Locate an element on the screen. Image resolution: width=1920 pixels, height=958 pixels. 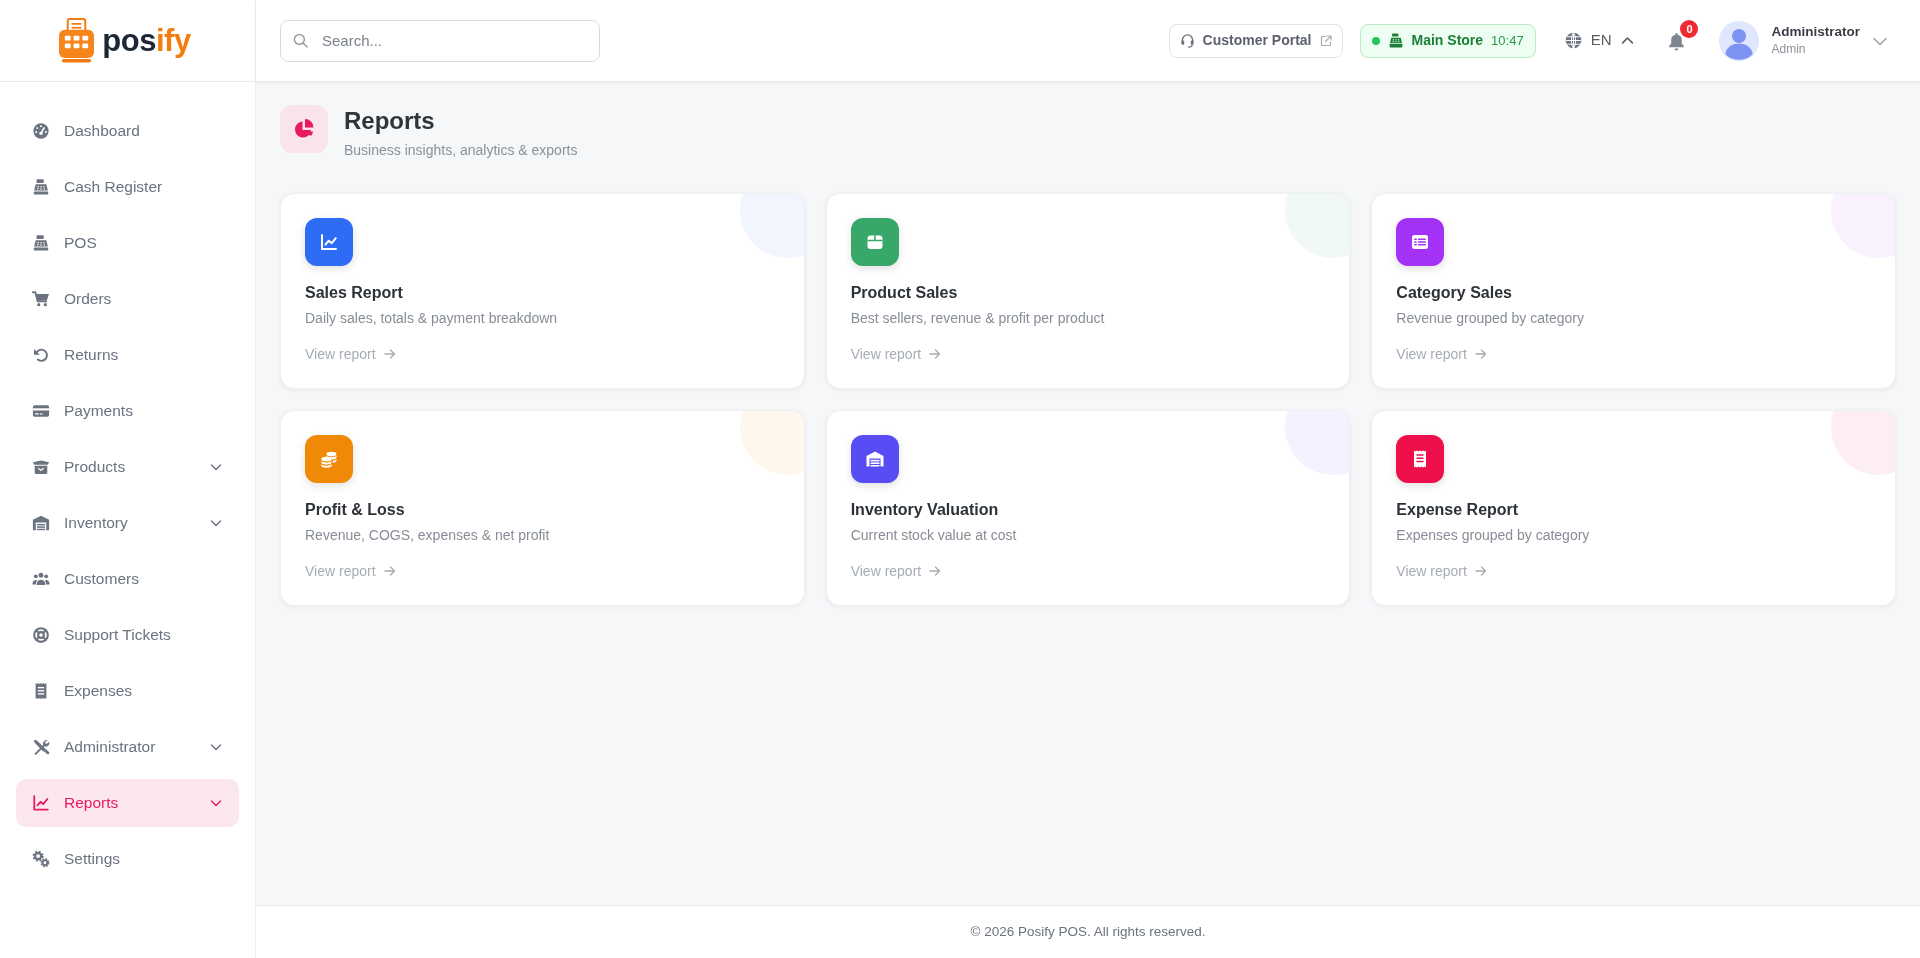
report-title: Profit & Loss is located at coordinates (355, 510).